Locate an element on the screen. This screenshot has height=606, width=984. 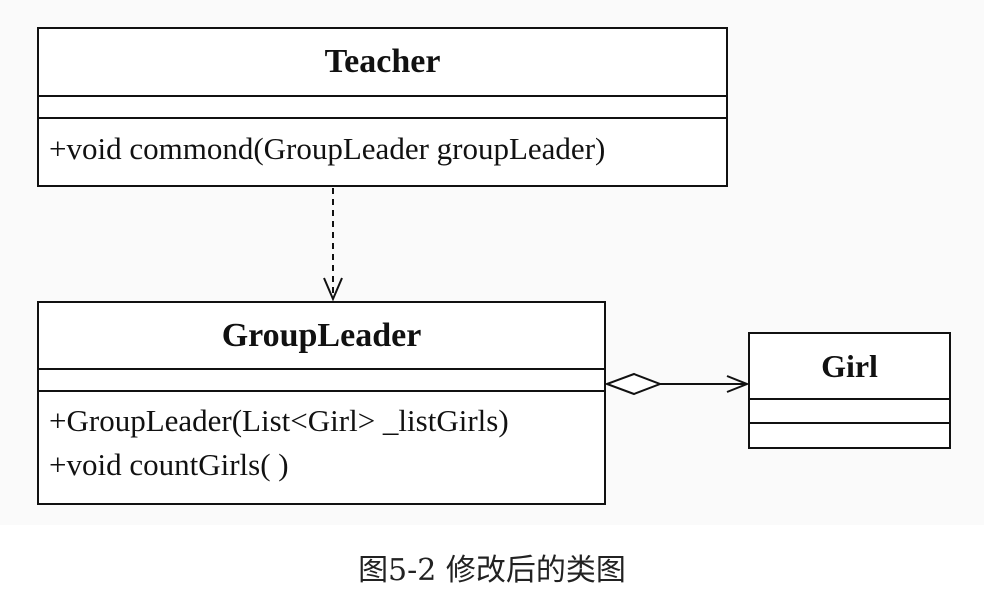
operations-compartment-teacher: +void commond(GroupLeader groupLeader) is located at coordinates (382, 144).